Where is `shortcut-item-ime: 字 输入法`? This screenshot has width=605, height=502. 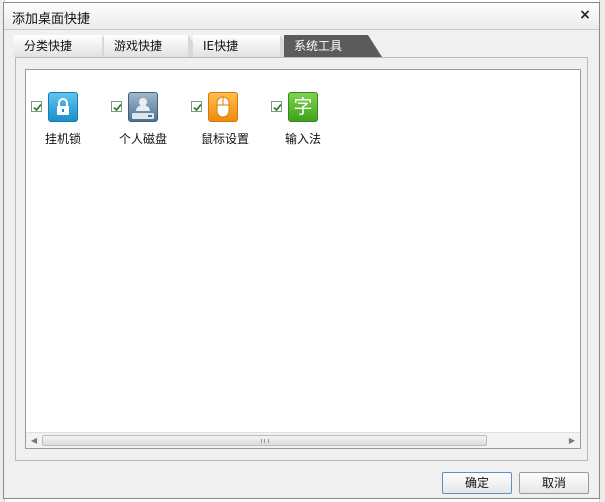 shortcut-item-ime: 字 输入法 is located at coordinates (311, 122).